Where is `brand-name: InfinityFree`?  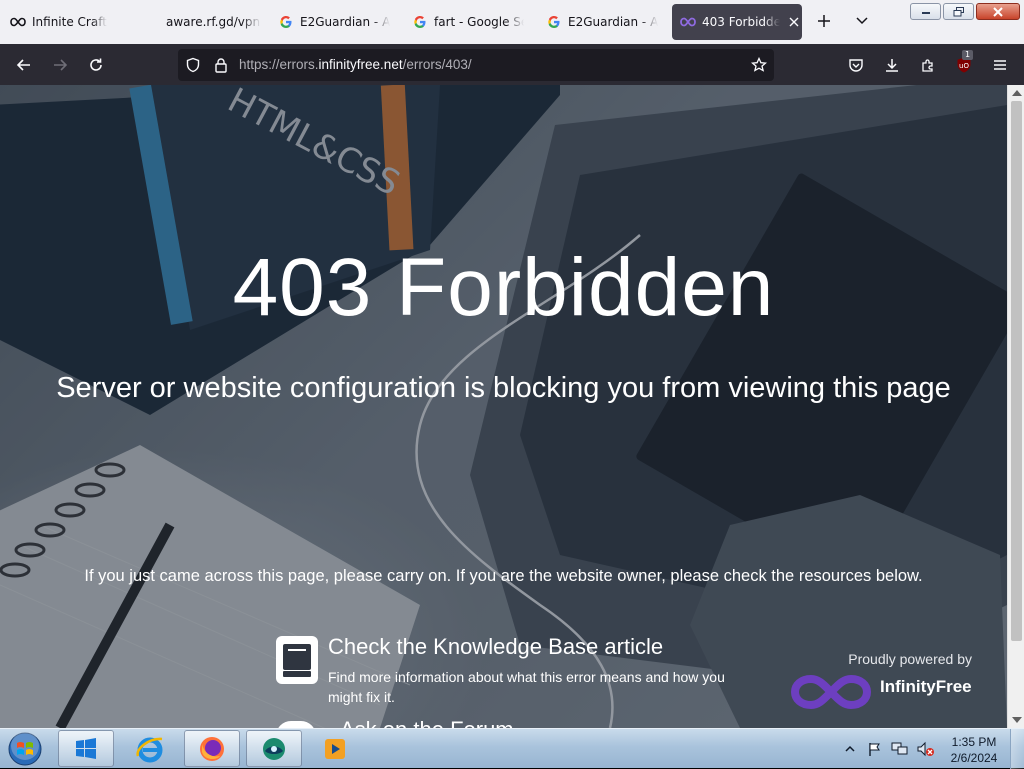
brand-name: InfinityFree is located at coordinates (926, 686).